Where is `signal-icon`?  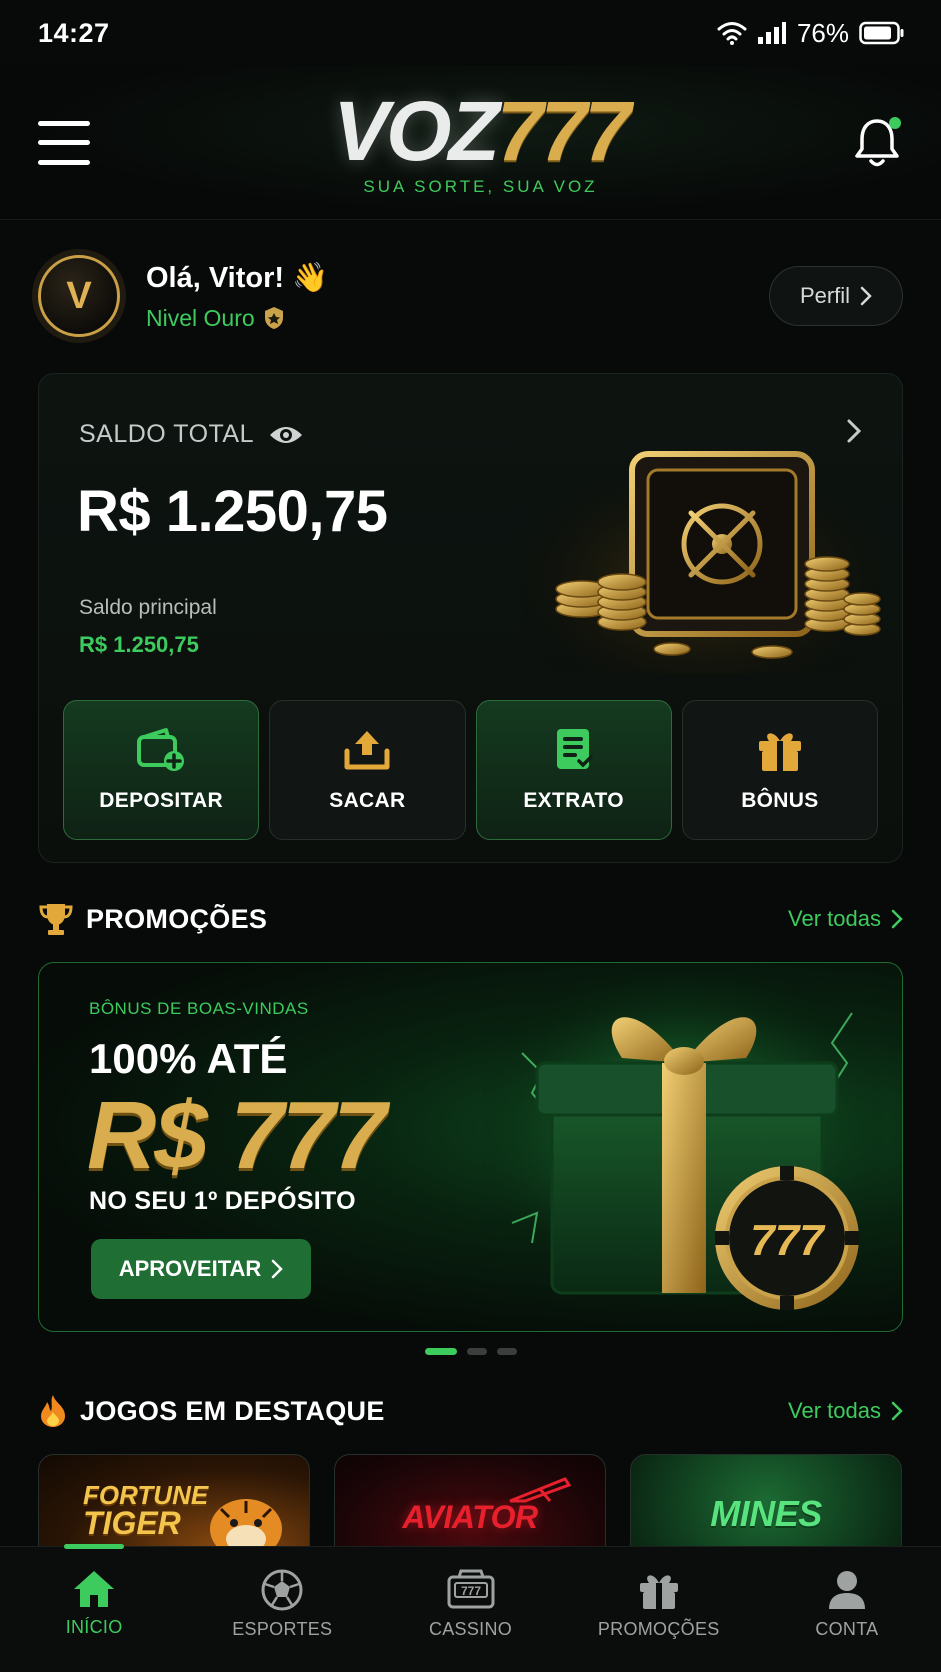
signal-icon is located at coordinates (771, 33).